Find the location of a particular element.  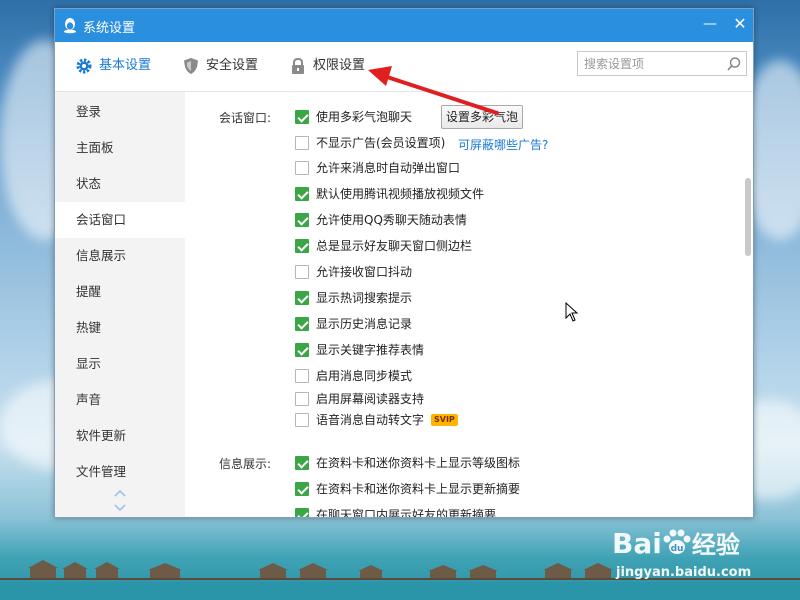

svg-text: du is located at coordinates (676, 549).